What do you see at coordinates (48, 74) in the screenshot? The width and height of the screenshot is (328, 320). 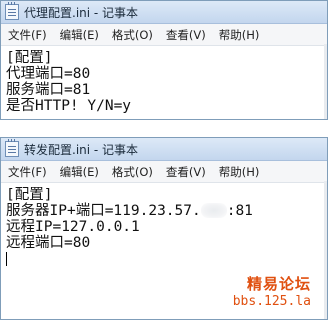 I see `text-line: 代理端口=80` at bounding box center [48, 74].